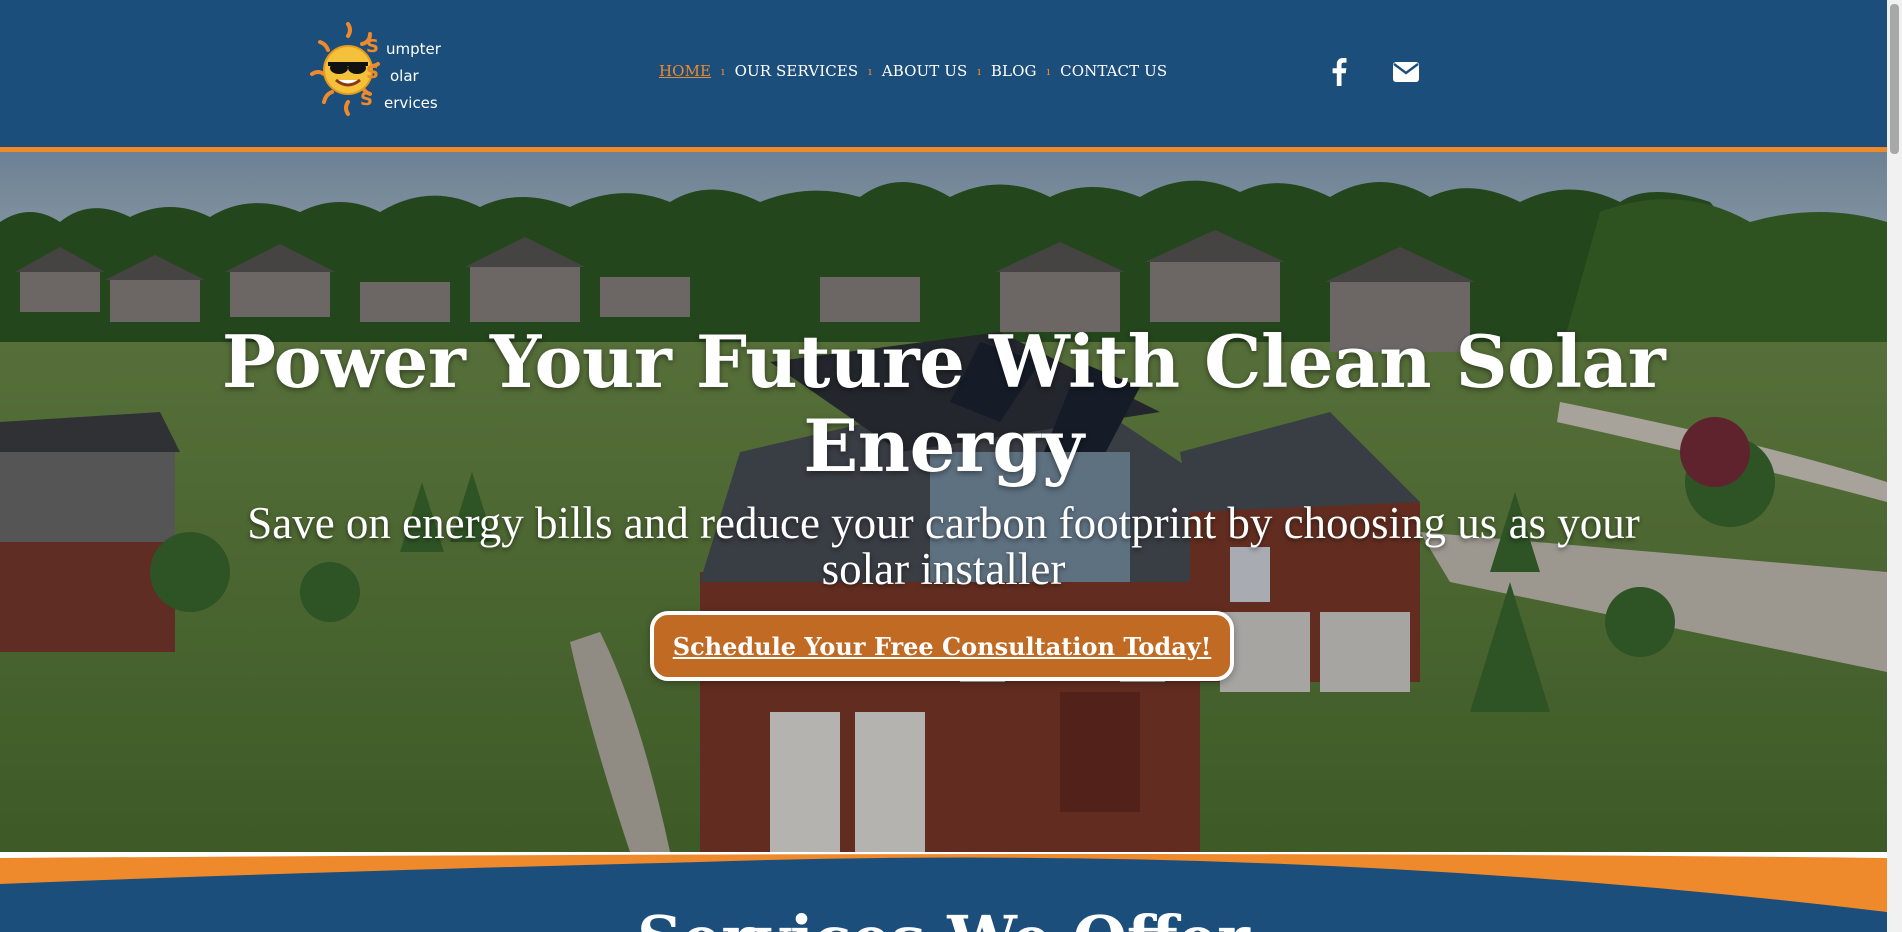 This screenshot has width=1902, height=932. What do you see at coordinates (1894, 466) in the screenshot?
I see `vertical-scrollbar` at bounding box center [1894, 466].